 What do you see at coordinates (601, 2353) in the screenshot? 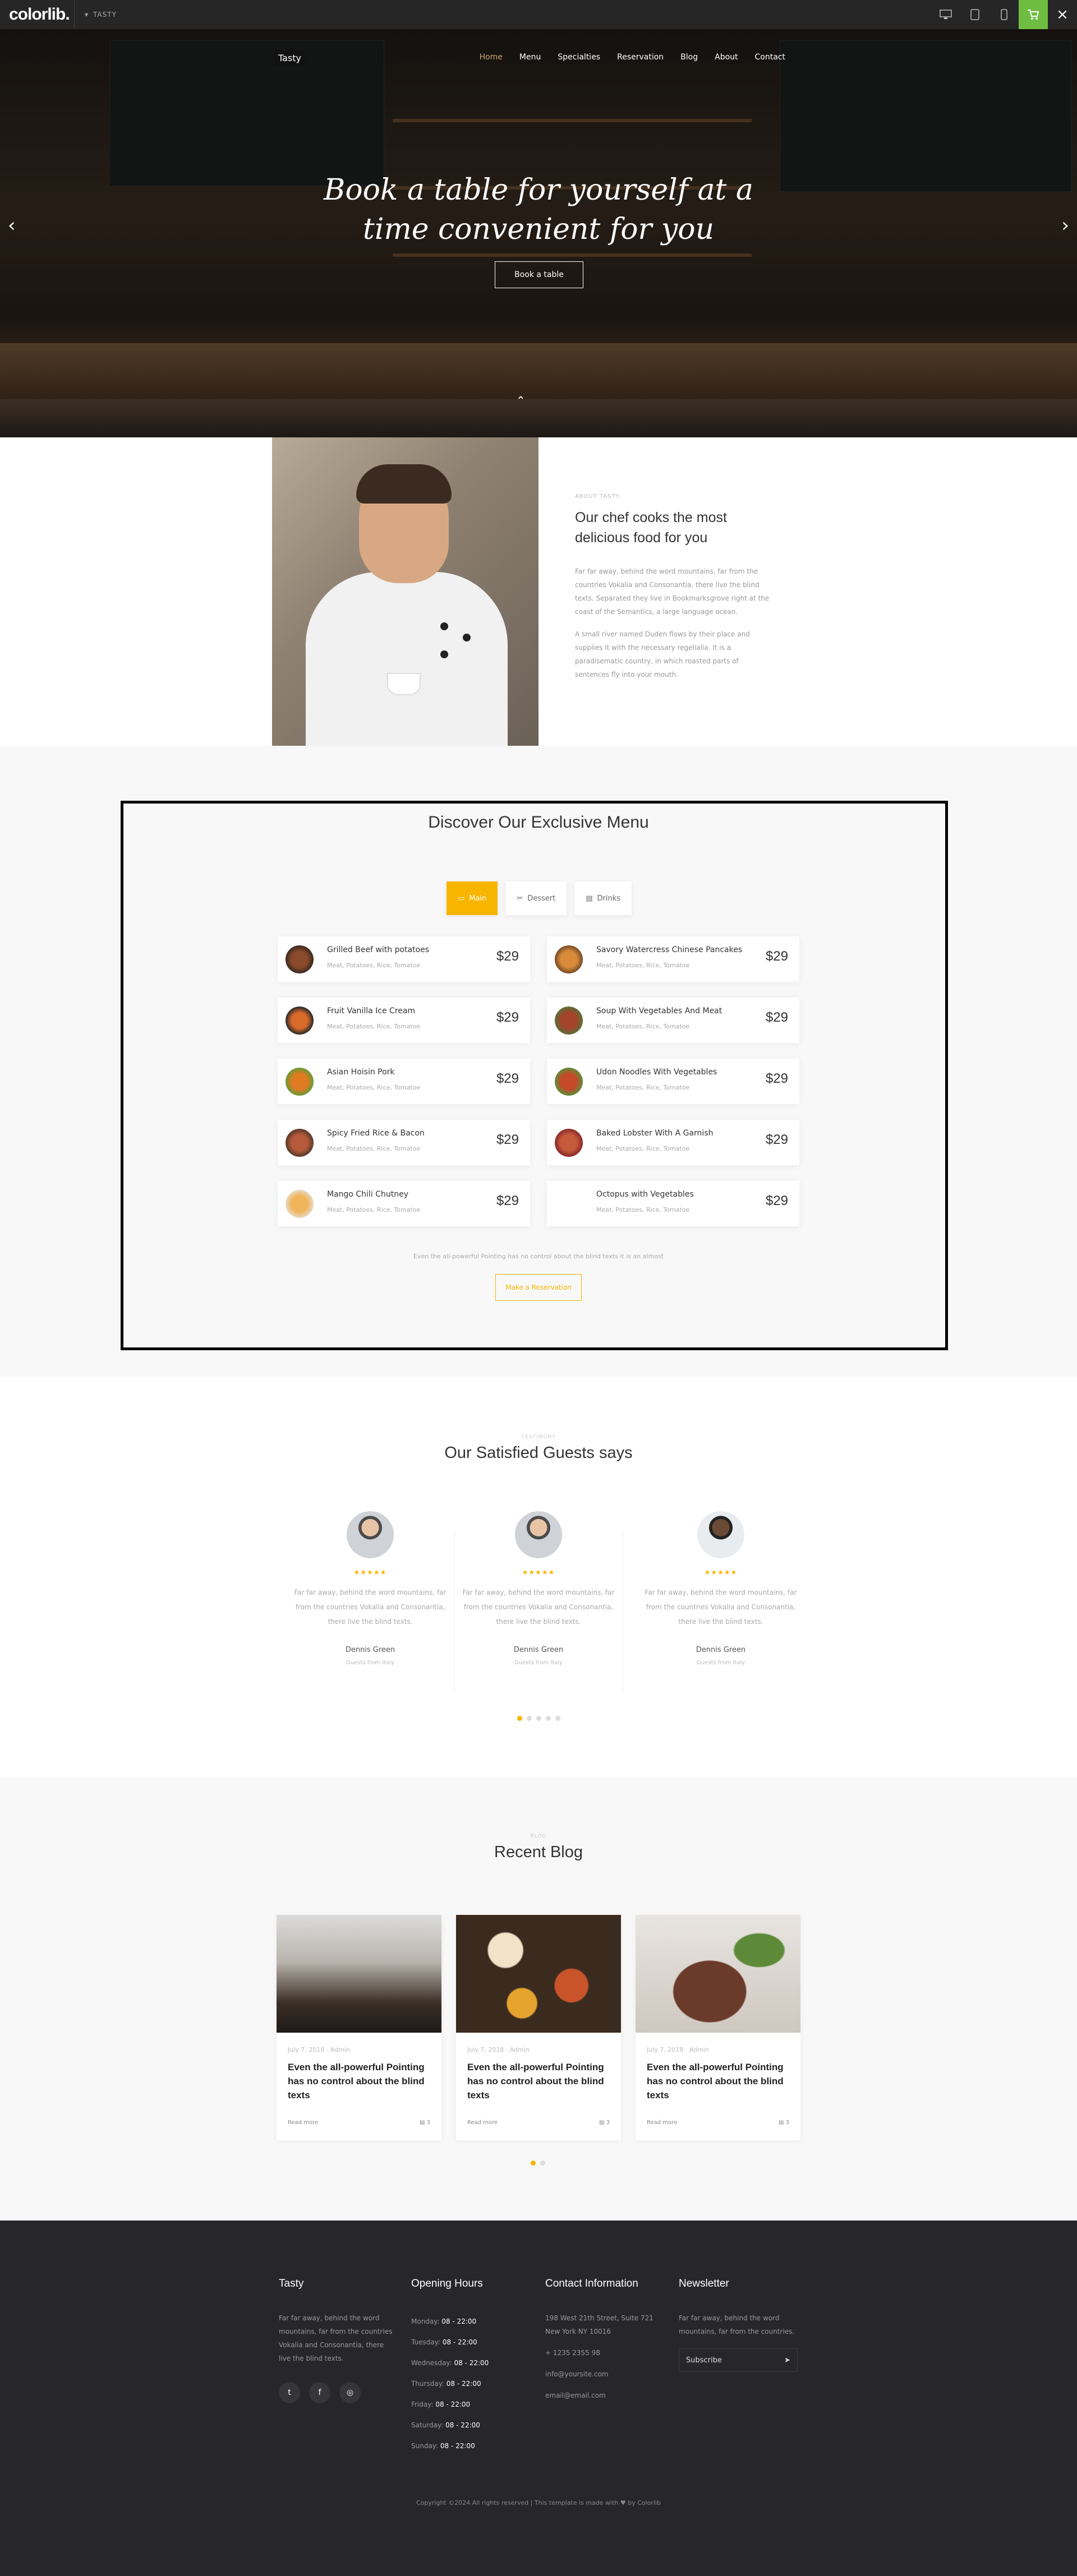
I see `contact-phone: + 1235 2355 98` at bounding box center [601, 2353].